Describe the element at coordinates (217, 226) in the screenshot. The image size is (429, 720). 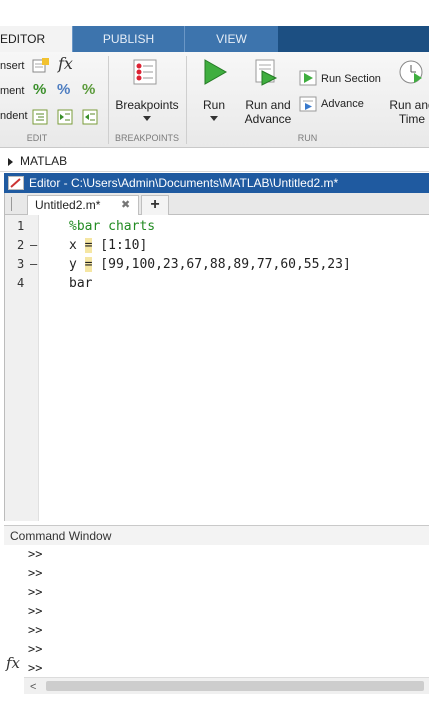
I see `code-line: 1 %bar charts` at that location.